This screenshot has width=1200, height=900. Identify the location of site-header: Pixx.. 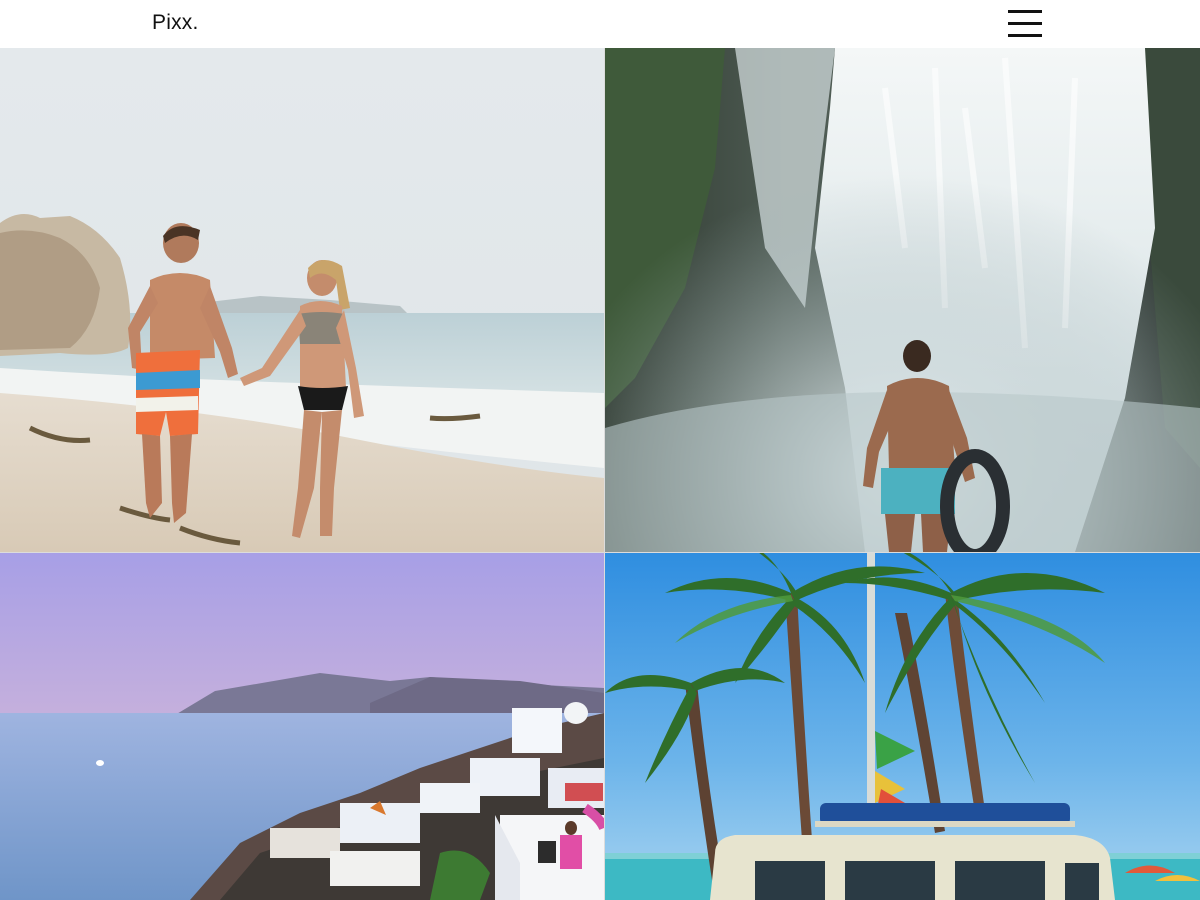
(600, 24).